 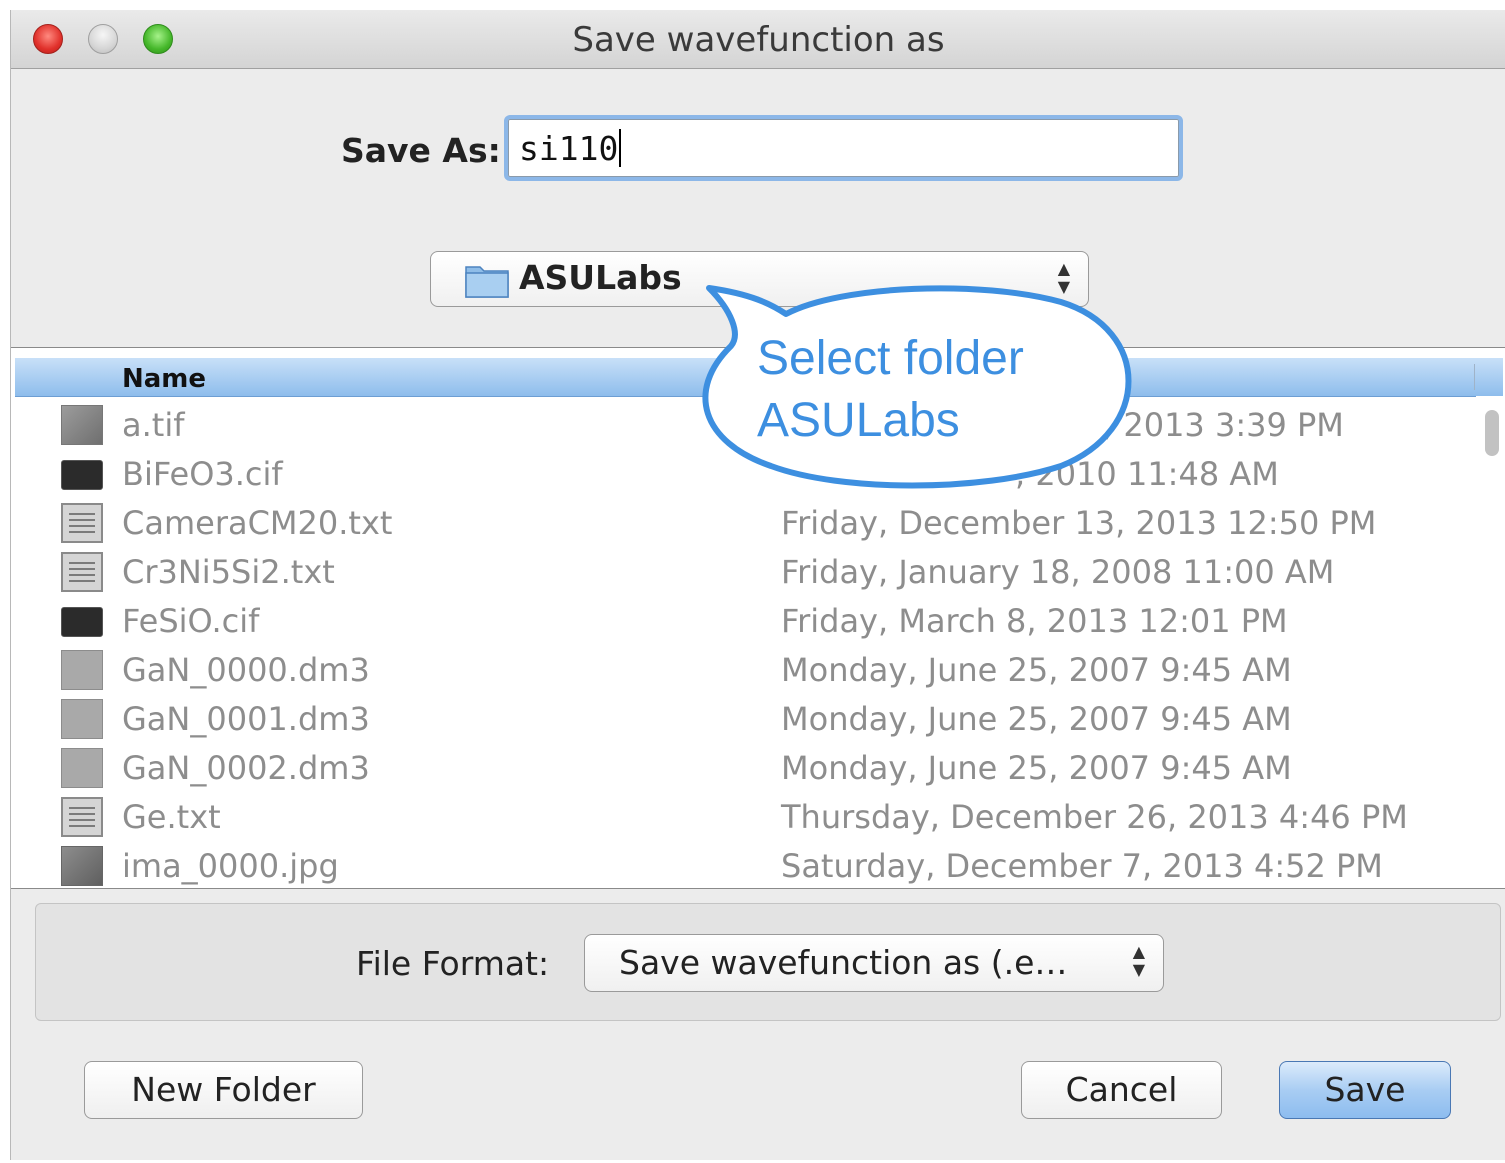 What do you see at coordinates (246, 719) in the screenshot?
I see `file-name: GaN_0001.dm3` at bounding box center [246, 719].